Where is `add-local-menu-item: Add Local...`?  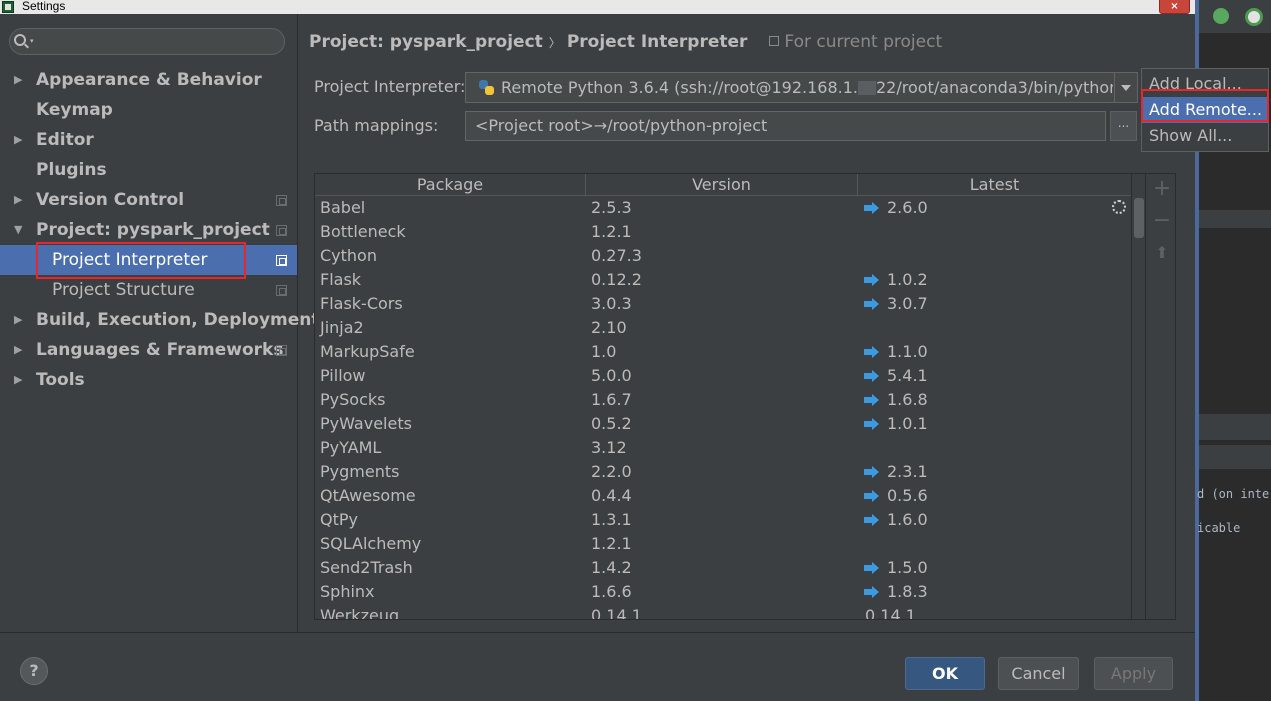
add-local-menu-item: Add Local... is located at coordinates (1205, 84).